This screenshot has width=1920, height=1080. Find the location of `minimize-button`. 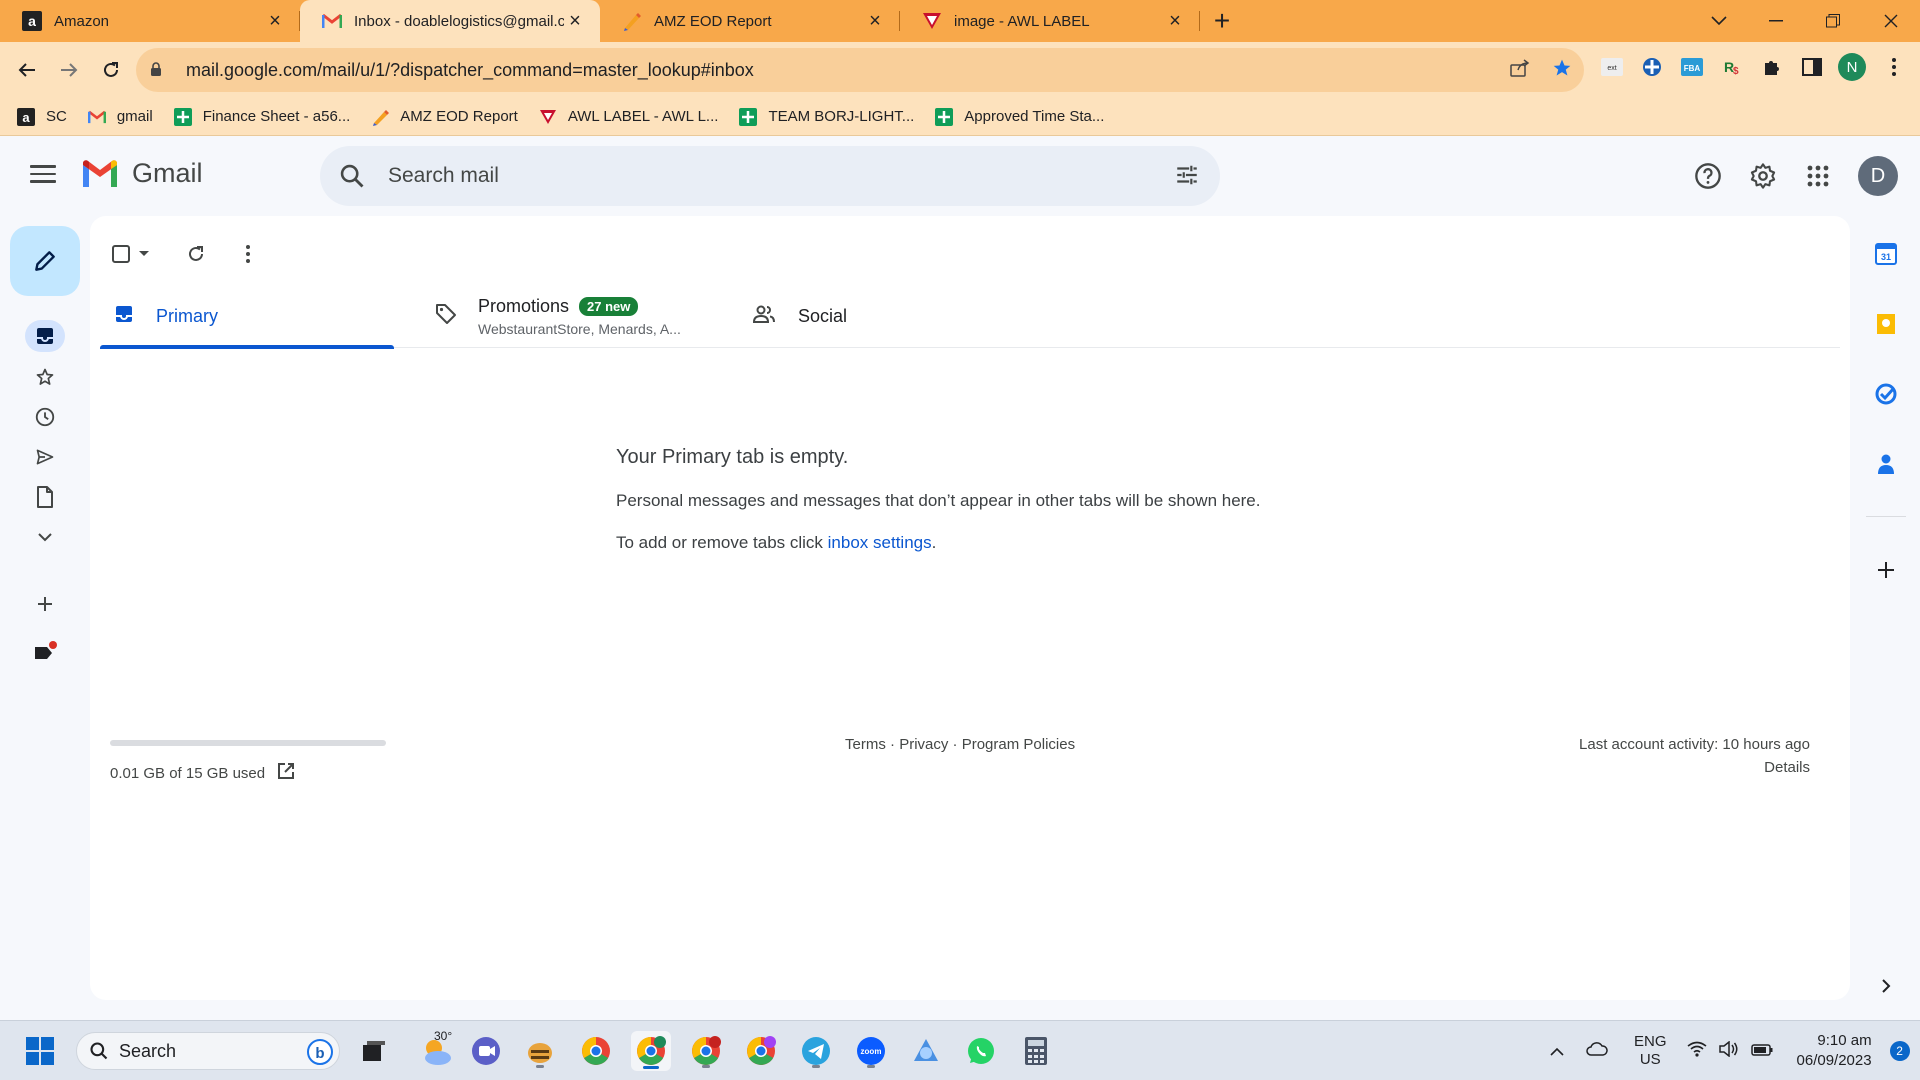

minimize-button is located at coordinates (1776, 21).